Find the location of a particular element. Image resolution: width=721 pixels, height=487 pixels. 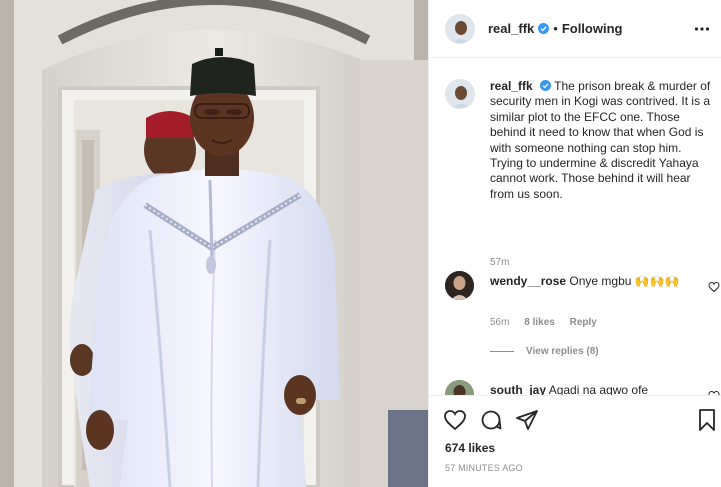

caption-username: real_ffk is located at coordinates (511, 86).